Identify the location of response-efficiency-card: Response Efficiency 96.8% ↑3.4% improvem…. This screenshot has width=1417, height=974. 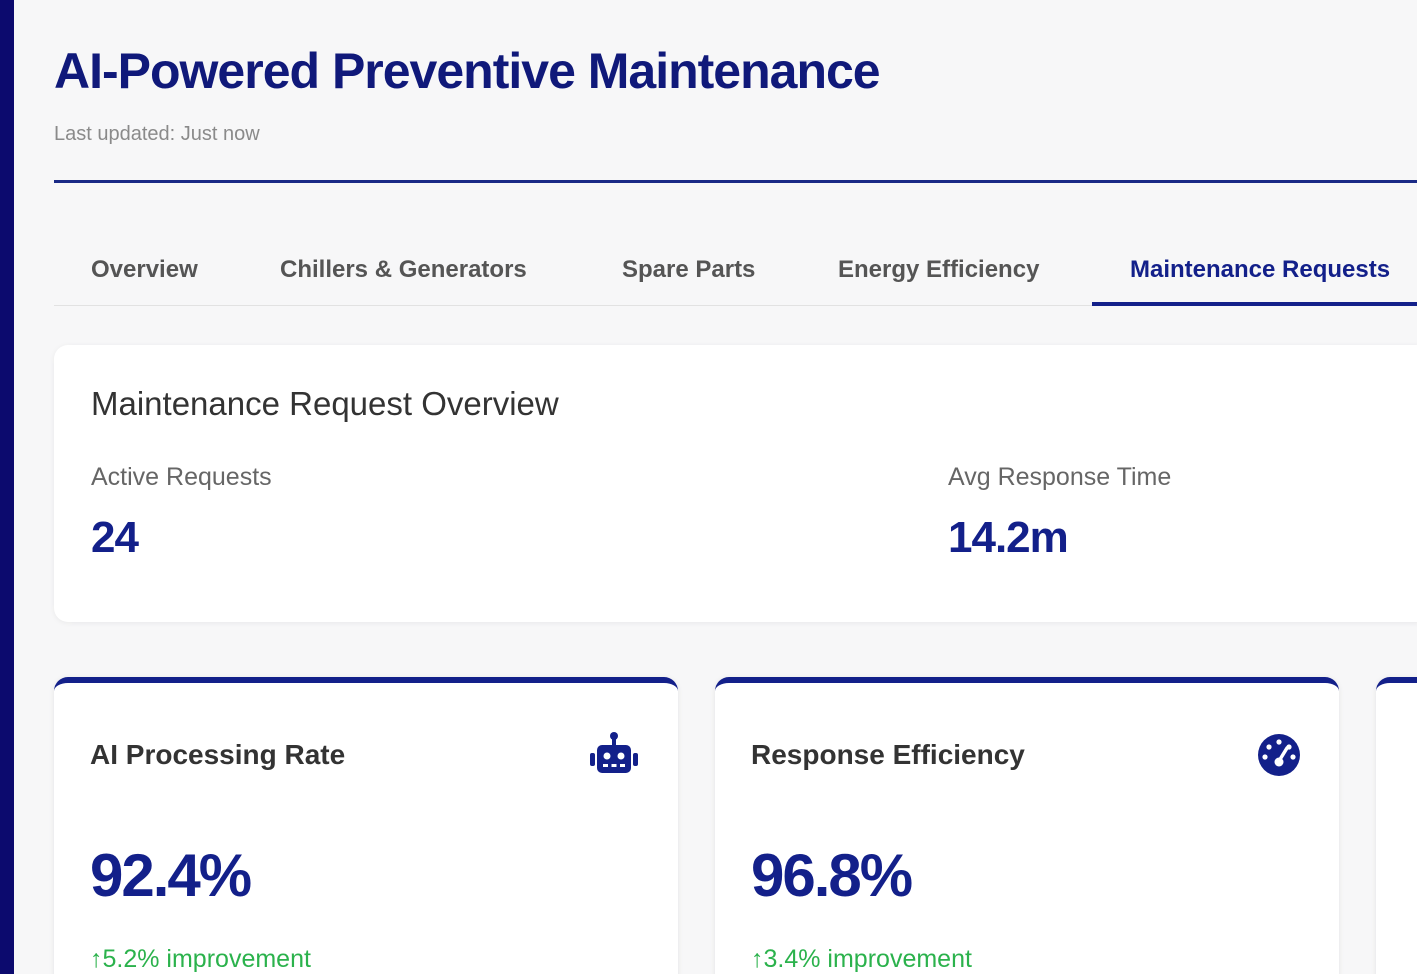
(1027, 825).